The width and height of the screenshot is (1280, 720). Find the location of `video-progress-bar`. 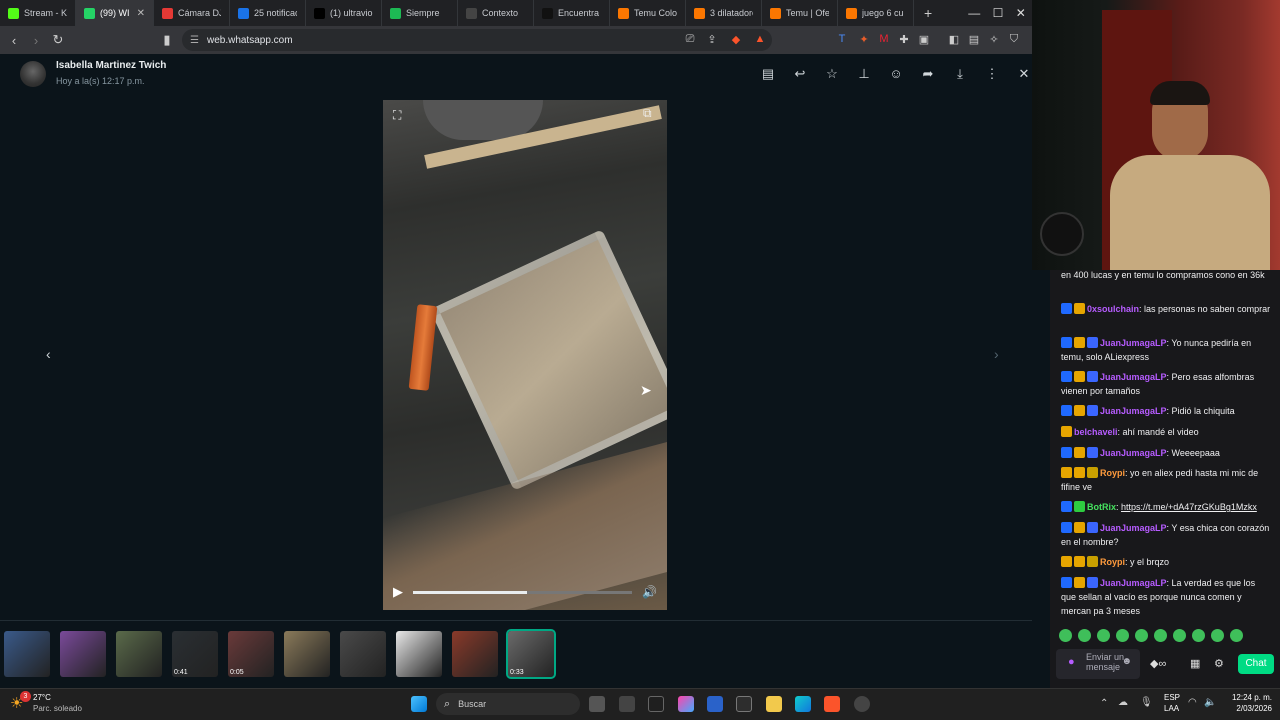

video-progress-bar is located at coordinates (523, 592).